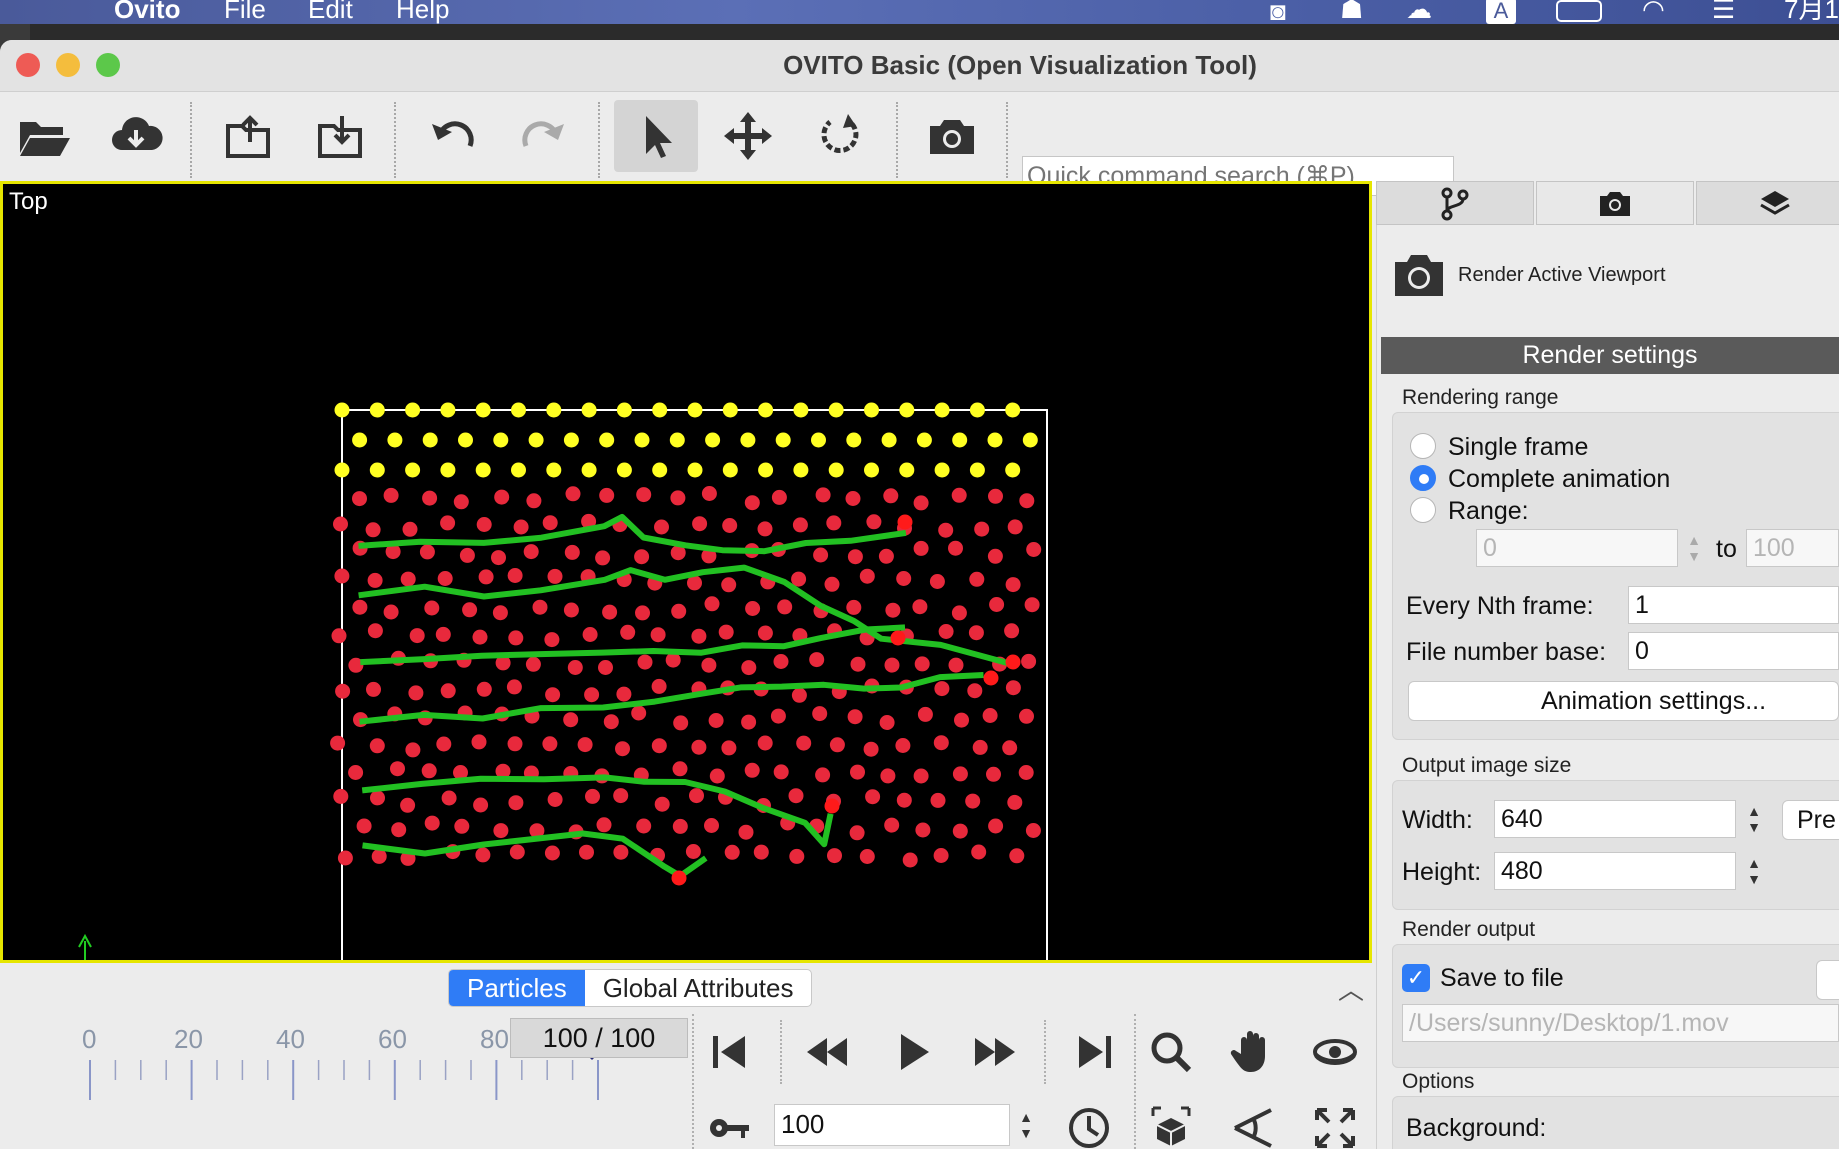  Describe the element at coordinates (1811, 12) in the screenshot. I see `menubar-clock: 7月1` at that location.